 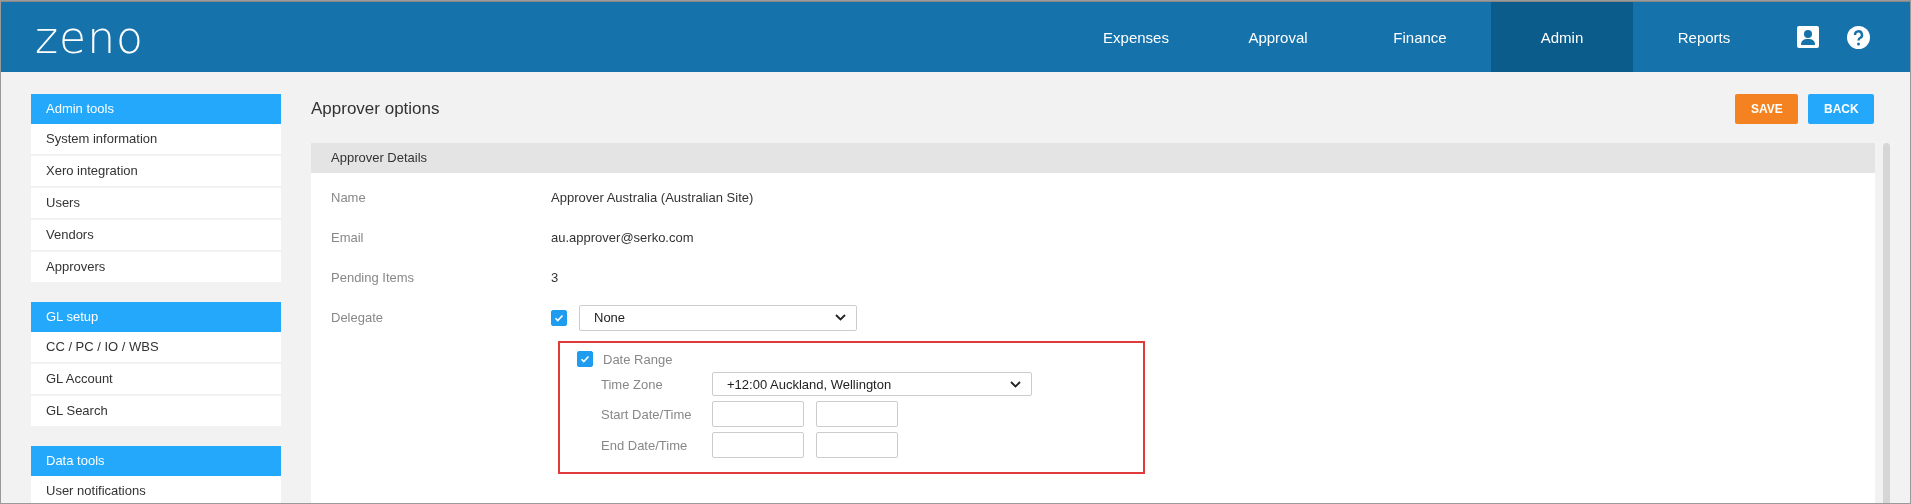 I want to click on field-label: Delegate, so click(x=358, y=317).